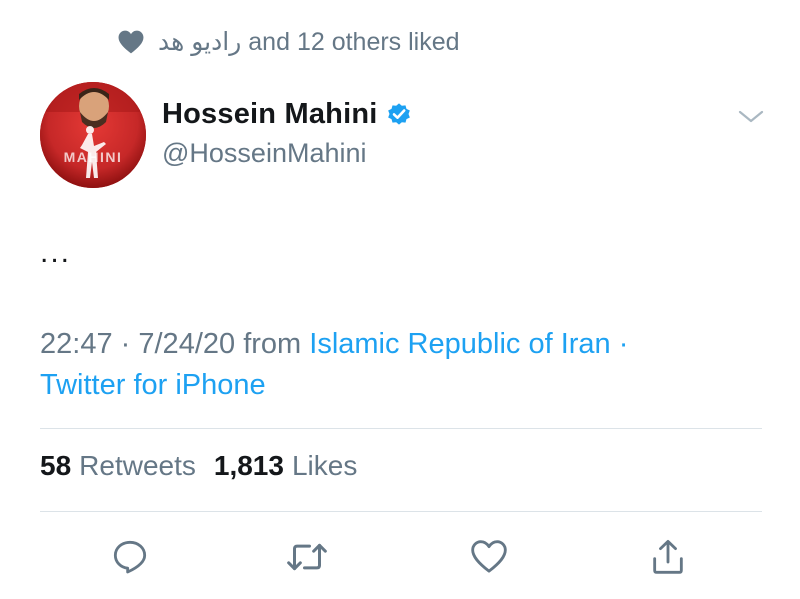  What do you see at coordinates (153, 385) in the screenshot?
I see `source-link: Twitter for iPhone` at bounding box center [153, 385].